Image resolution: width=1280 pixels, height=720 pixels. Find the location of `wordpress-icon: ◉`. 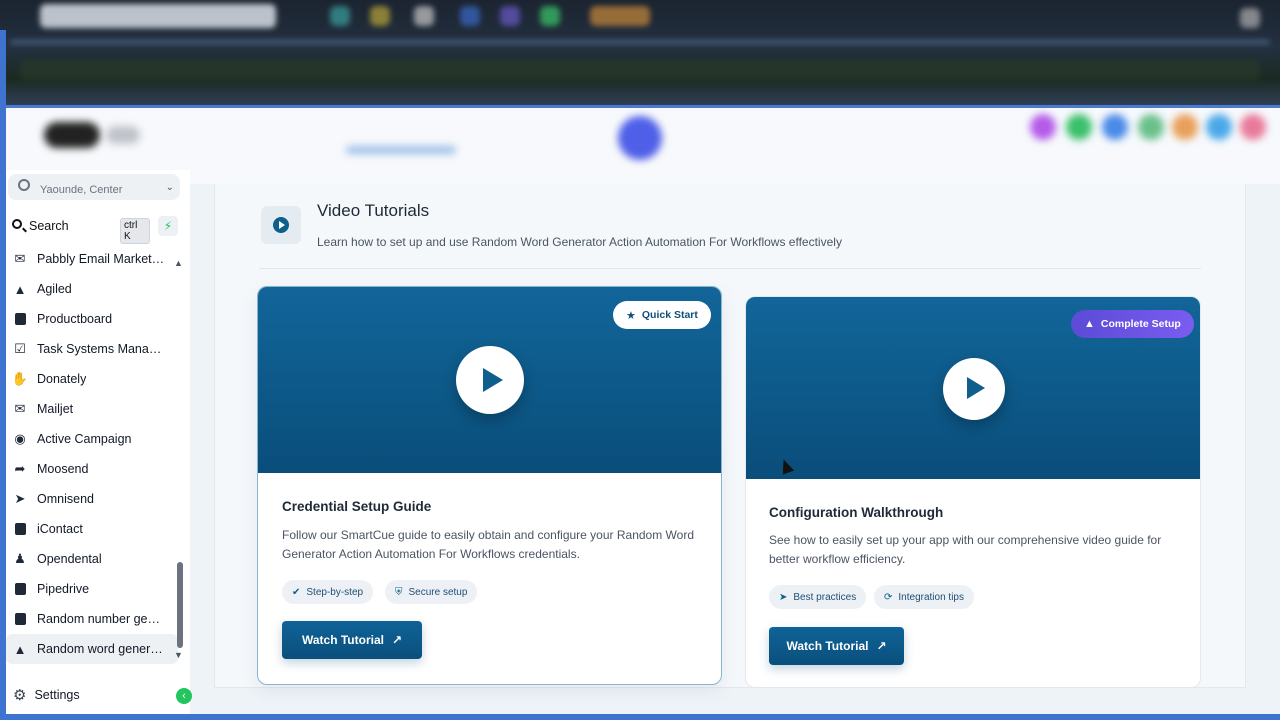

wordpress-icon: ◉ is located at coordinates (20, 438).